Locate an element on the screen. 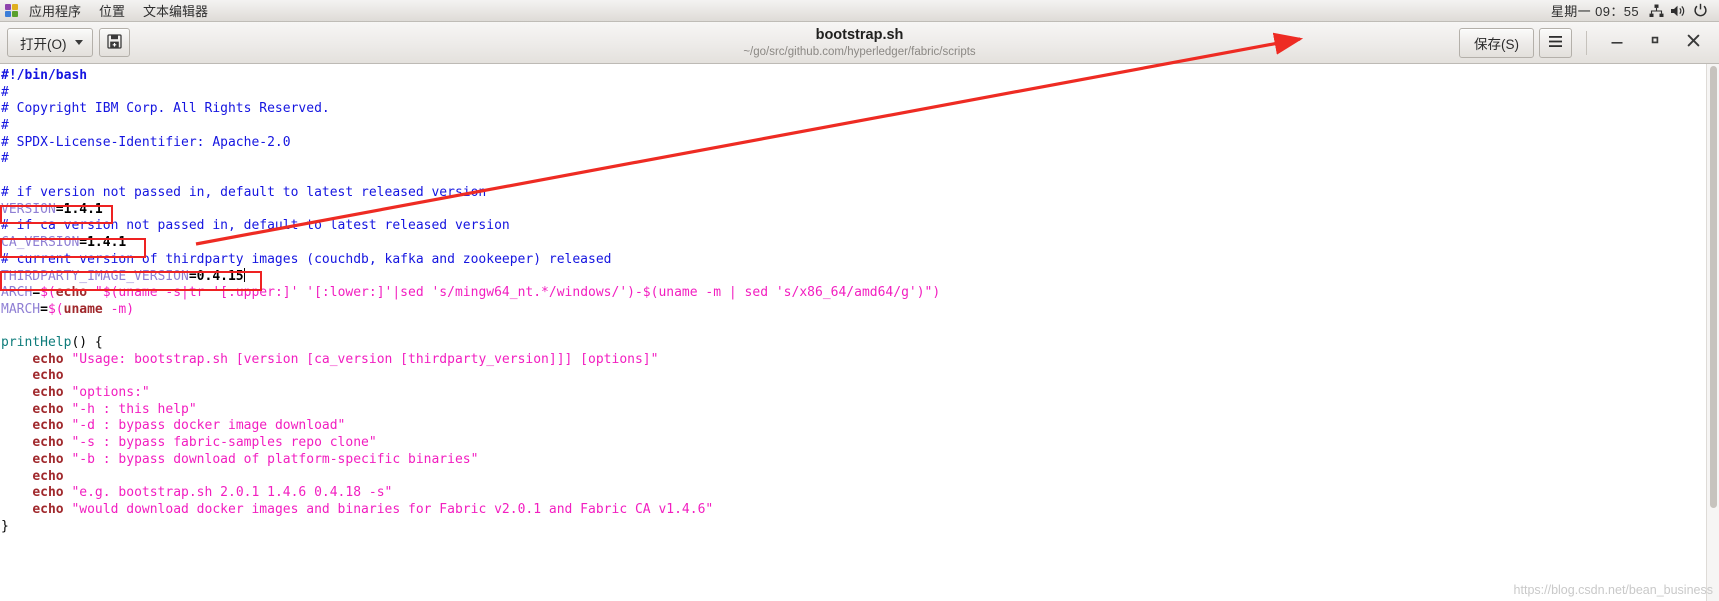 Image resolution: width=1719 pixels, height=601 pixels. save-button: 保存(S) is located at coordinates (1496, 42).